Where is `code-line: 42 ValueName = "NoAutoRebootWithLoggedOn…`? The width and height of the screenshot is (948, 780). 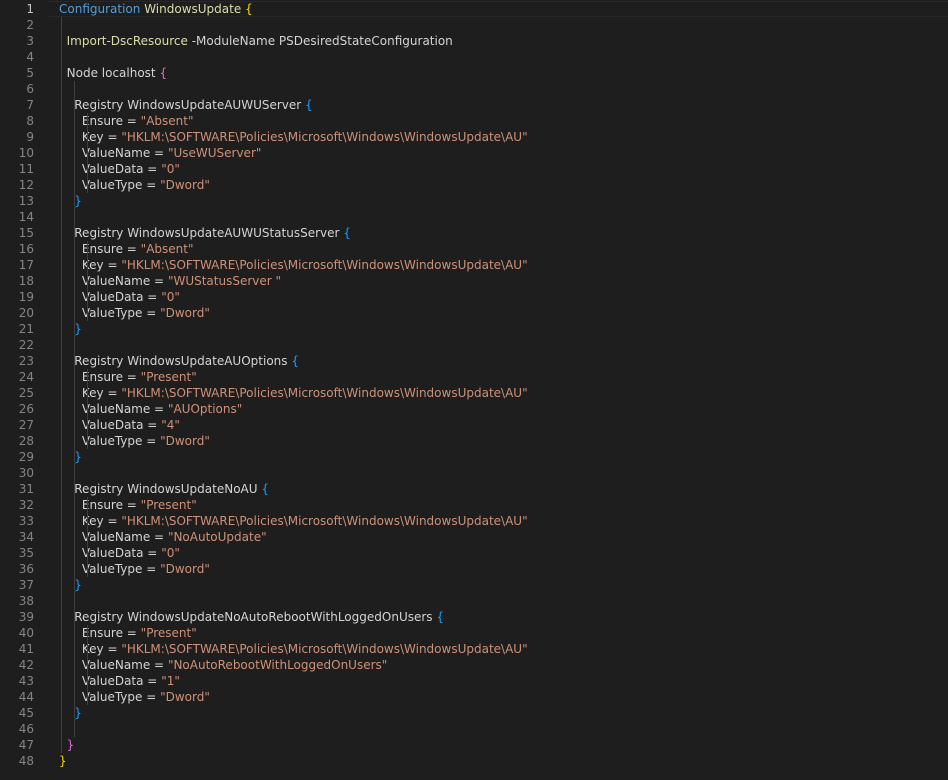 code-line: 42 ValueName = "NoAutoRebootWithLoggedOn… is located at coordinates (474, 665).